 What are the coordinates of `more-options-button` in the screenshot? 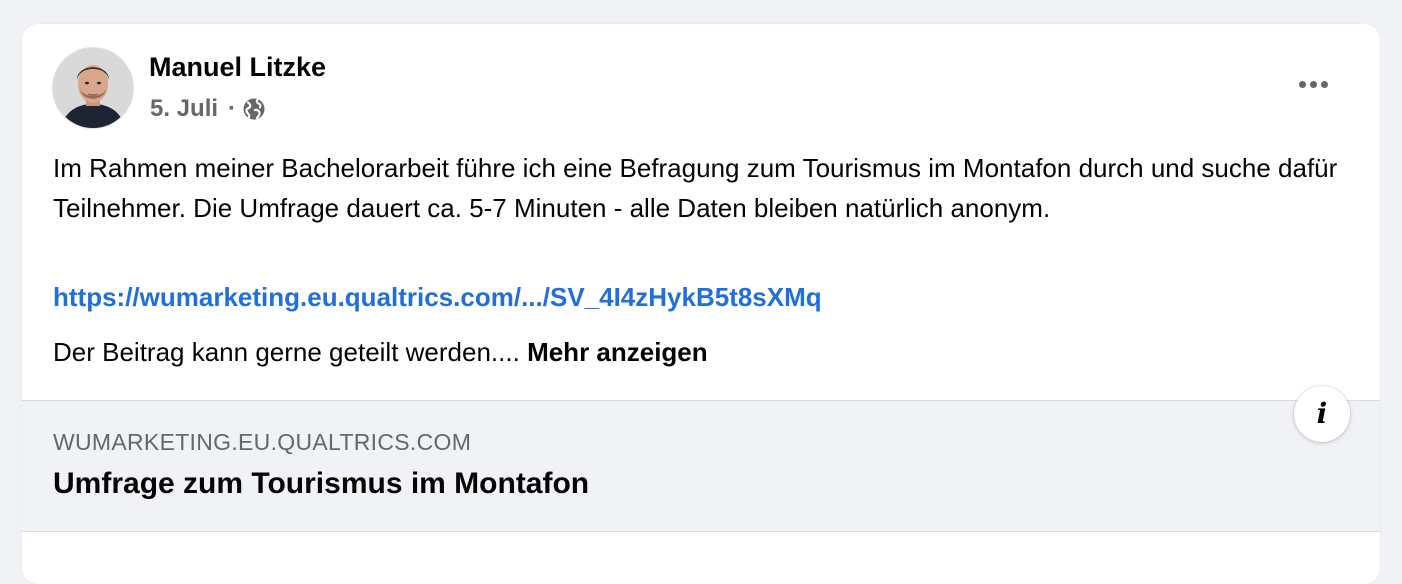 It's located at (1313, 84).